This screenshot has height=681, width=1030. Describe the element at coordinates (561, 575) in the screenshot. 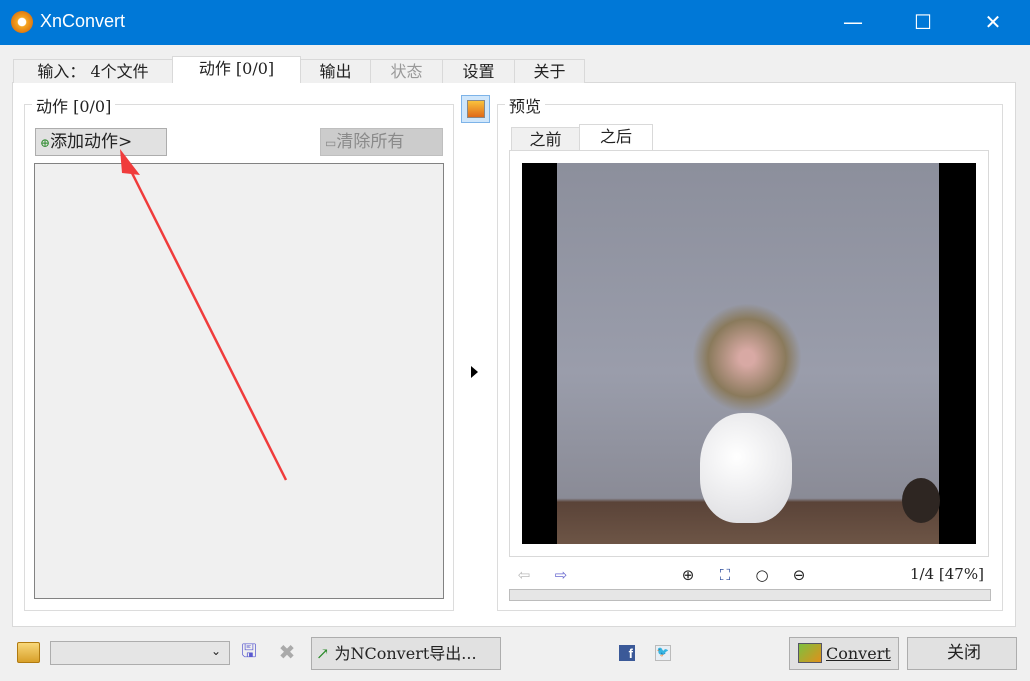

I see `next-arrow-icon: ⇨` at that location.